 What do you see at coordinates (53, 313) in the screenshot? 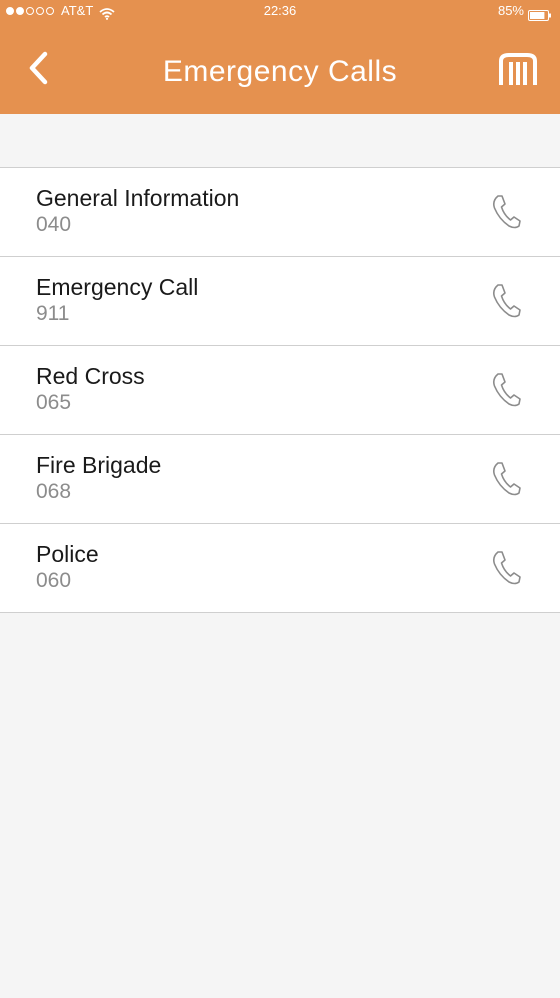
I see `contact-number: 911` at bounding box center [53, 313].